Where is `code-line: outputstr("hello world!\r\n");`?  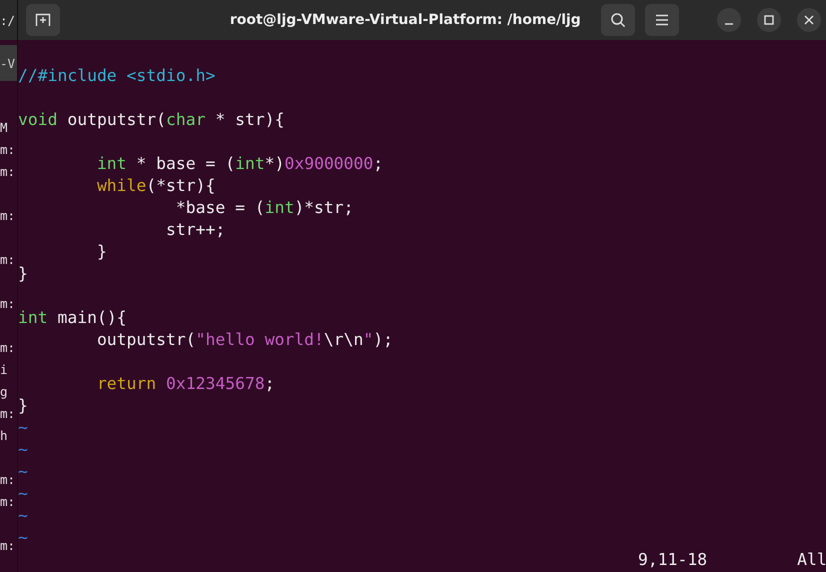
code-line: outputstr("hello world!\r\n"); is located at coordinates (245, 340).